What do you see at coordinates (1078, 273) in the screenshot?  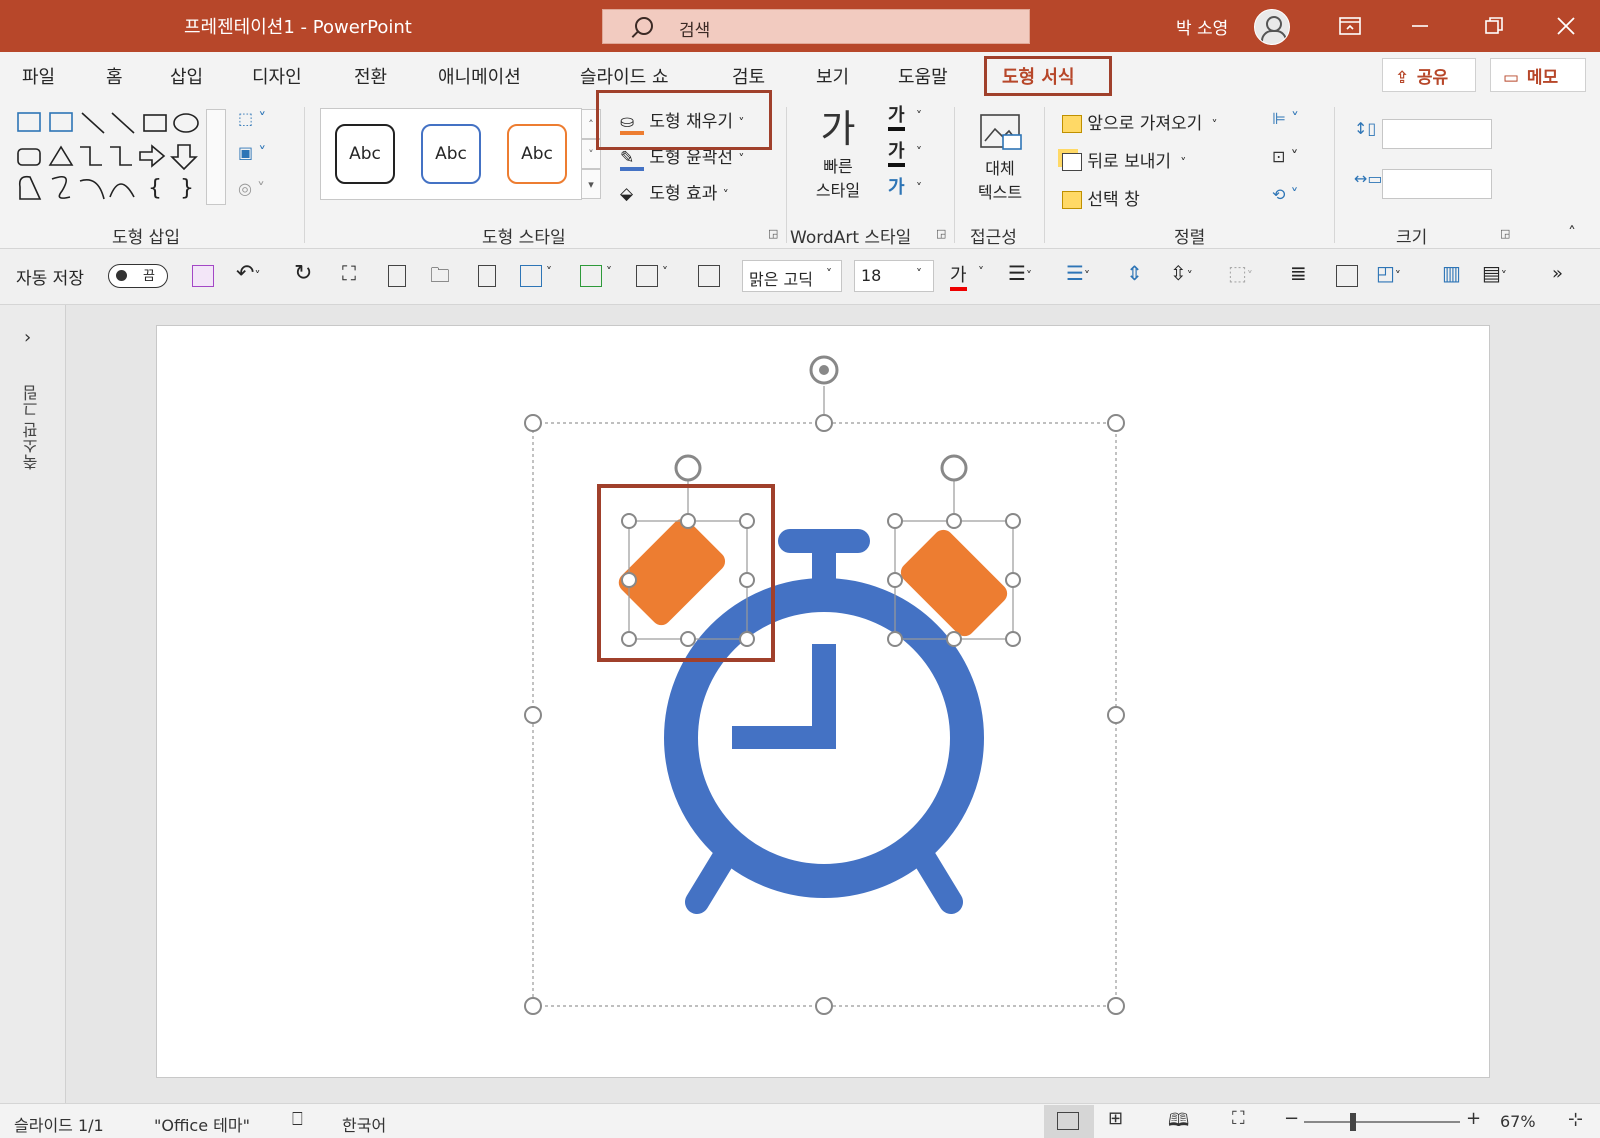 I see `numbering-icon: ☰˅` at bounding box center [1078, 273].